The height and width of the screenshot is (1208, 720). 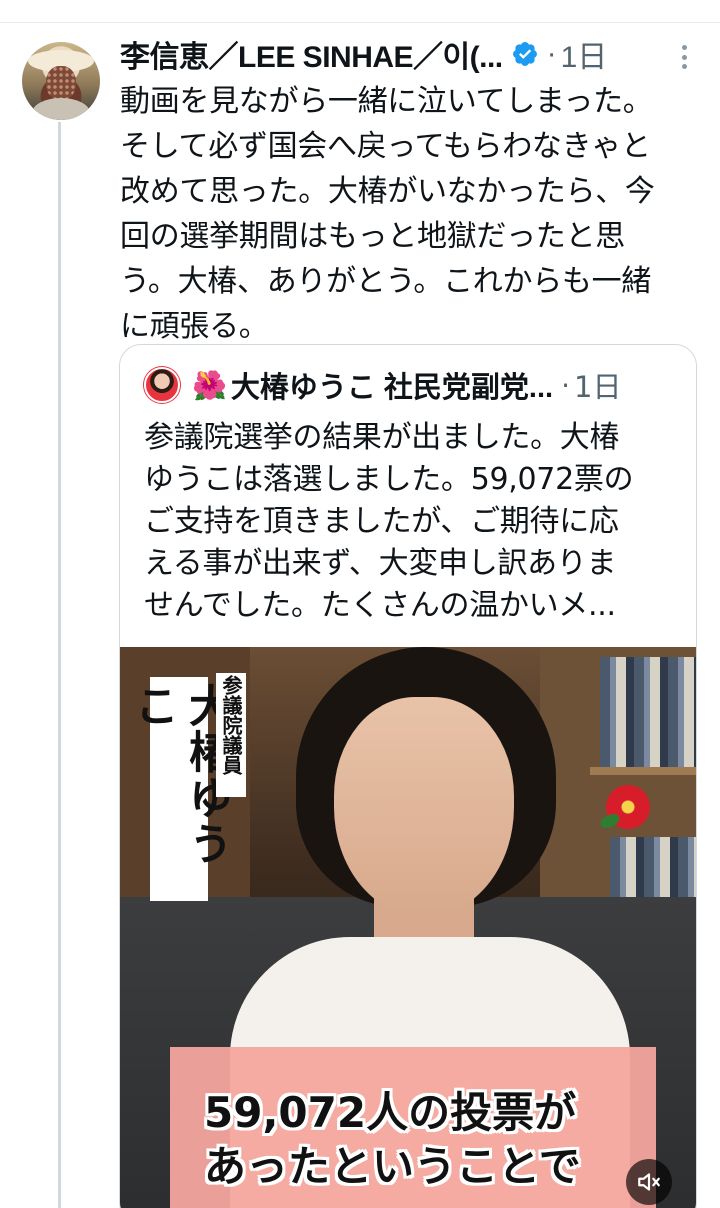 What do you see at coordinates (598, 387) in the screenshot?
I see `quote-timestamp: 1日` at bounding box center [598, 387].